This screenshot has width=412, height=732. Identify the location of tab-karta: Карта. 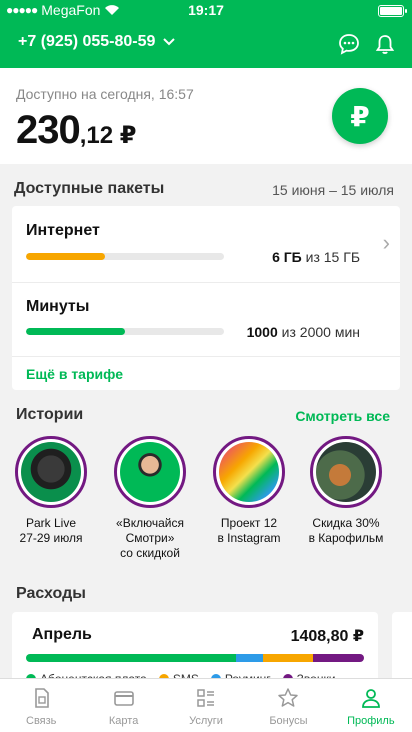
(123, 705).